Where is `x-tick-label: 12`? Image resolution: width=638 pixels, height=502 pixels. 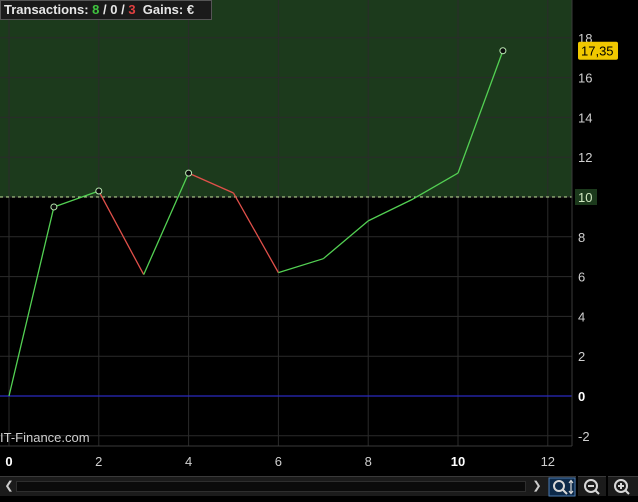 x-tick-label: 12 is located at coordinates (548, 461).